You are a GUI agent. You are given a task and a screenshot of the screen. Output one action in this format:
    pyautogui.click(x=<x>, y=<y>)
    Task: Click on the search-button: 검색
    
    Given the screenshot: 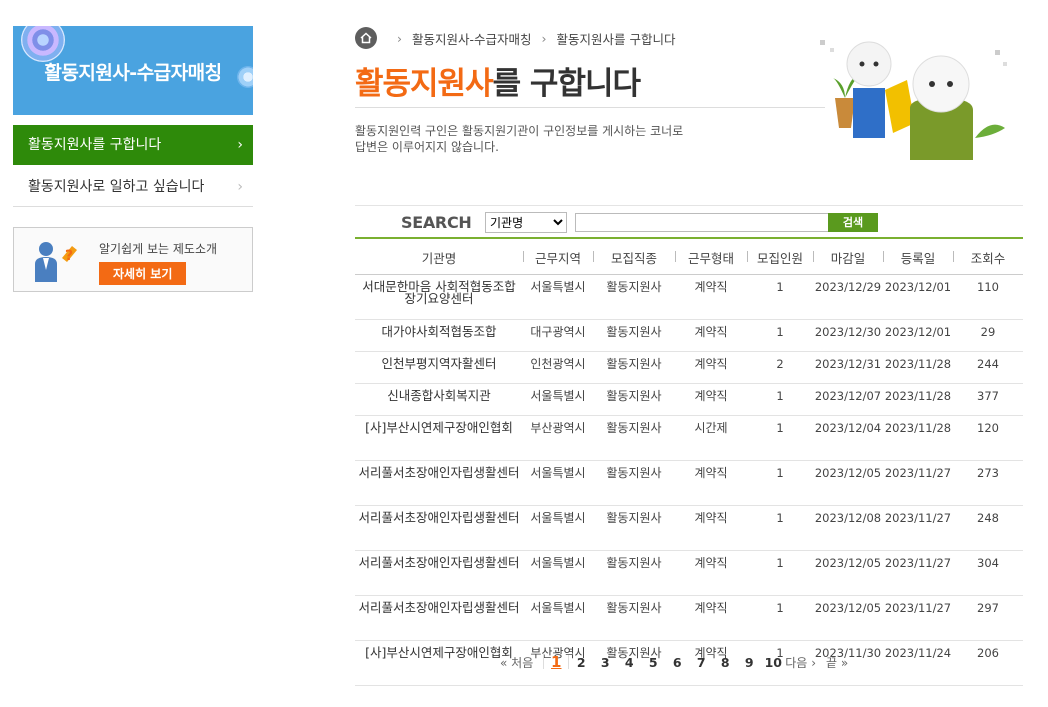 What is the action you would take?
    pyautogui.click(x=853, y=222)
    